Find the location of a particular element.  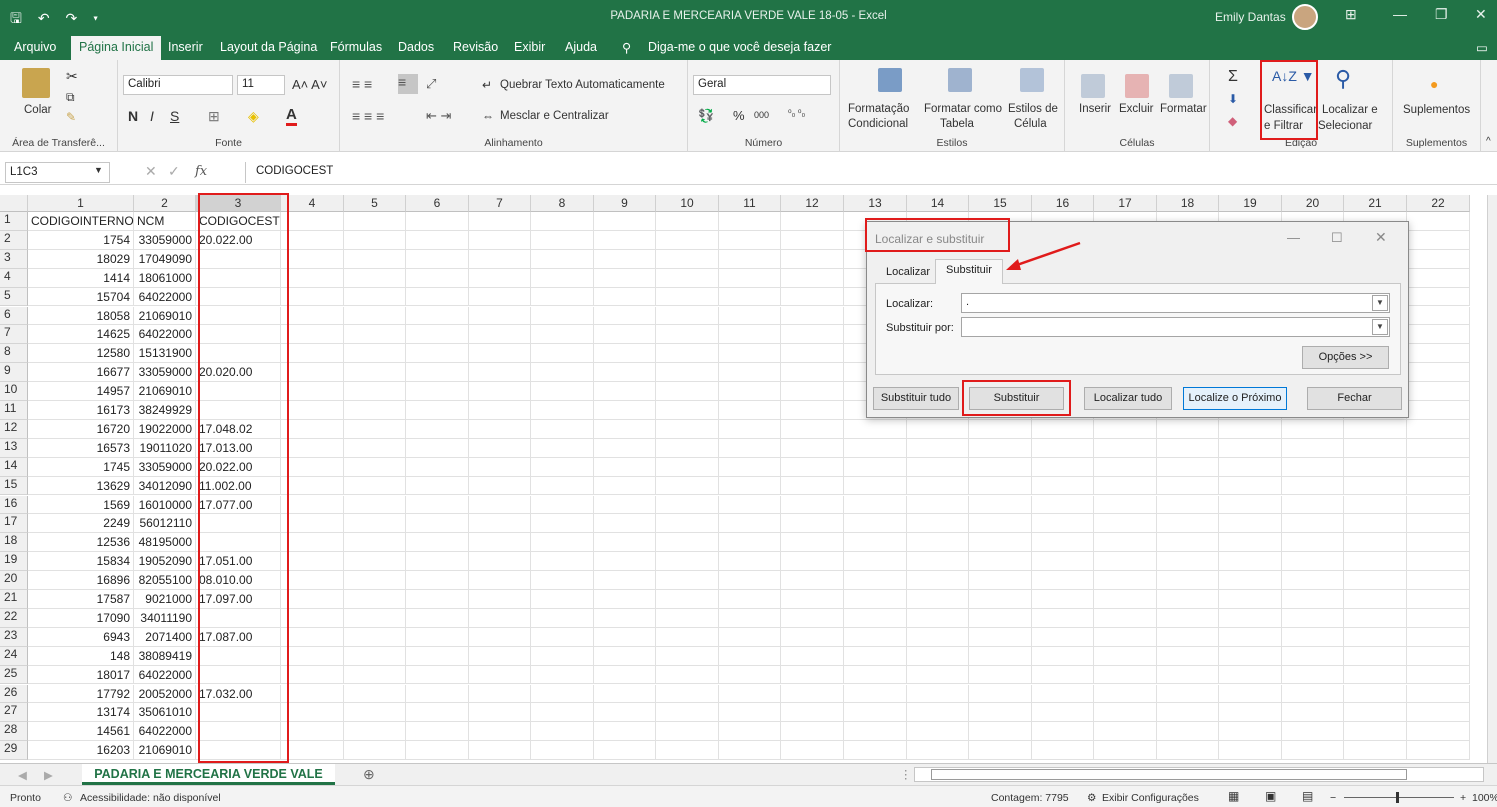

tab-formulas: Fórmulas is located at coordinates (356, 47).